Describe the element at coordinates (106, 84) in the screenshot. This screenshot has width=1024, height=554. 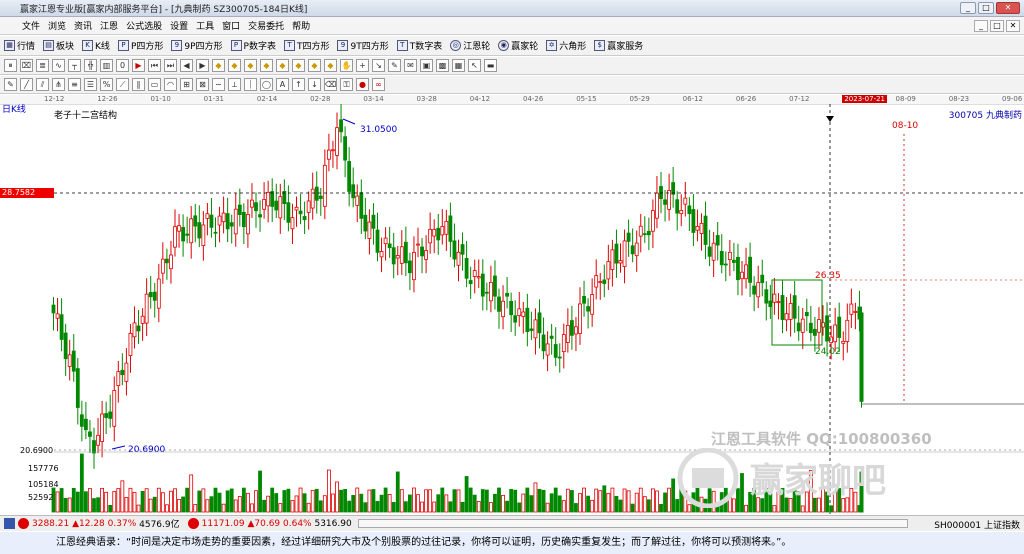
I see `draw-percent-icon: %` at that location.